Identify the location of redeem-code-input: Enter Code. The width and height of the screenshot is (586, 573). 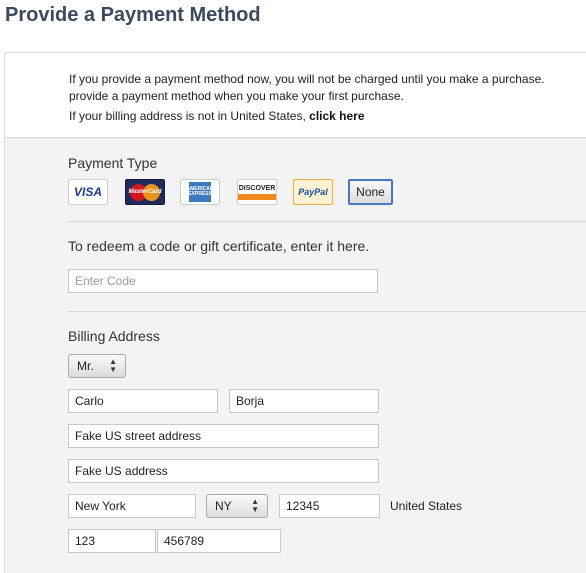
(223, 281).